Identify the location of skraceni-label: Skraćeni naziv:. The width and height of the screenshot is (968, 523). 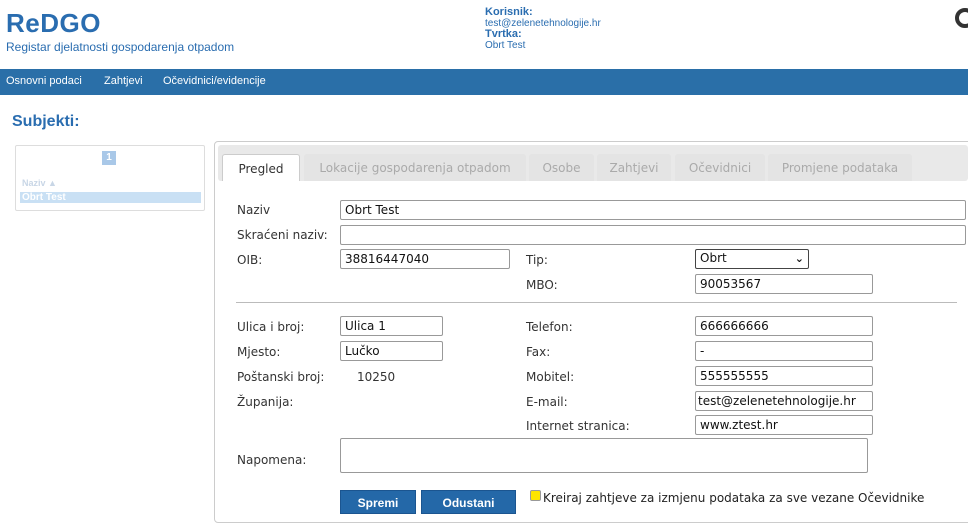
(282, 235).